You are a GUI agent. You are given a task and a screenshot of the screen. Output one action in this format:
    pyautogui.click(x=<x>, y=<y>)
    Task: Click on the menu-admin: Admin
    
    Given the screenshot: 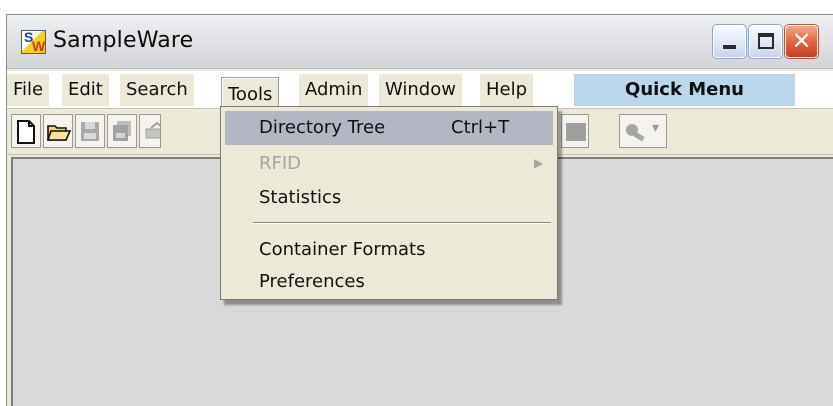 What is the action you would take?
    pyautogui.click(x=334, y=90)
    